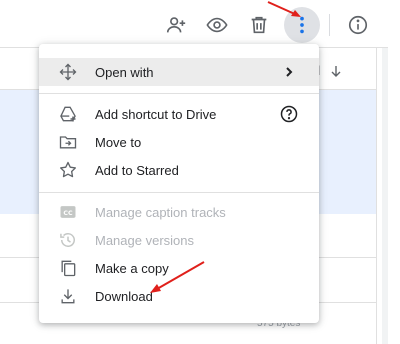  Describe the element at coordinates (68, 142) in the screenshot. I see `folder-move-icon` at that location.